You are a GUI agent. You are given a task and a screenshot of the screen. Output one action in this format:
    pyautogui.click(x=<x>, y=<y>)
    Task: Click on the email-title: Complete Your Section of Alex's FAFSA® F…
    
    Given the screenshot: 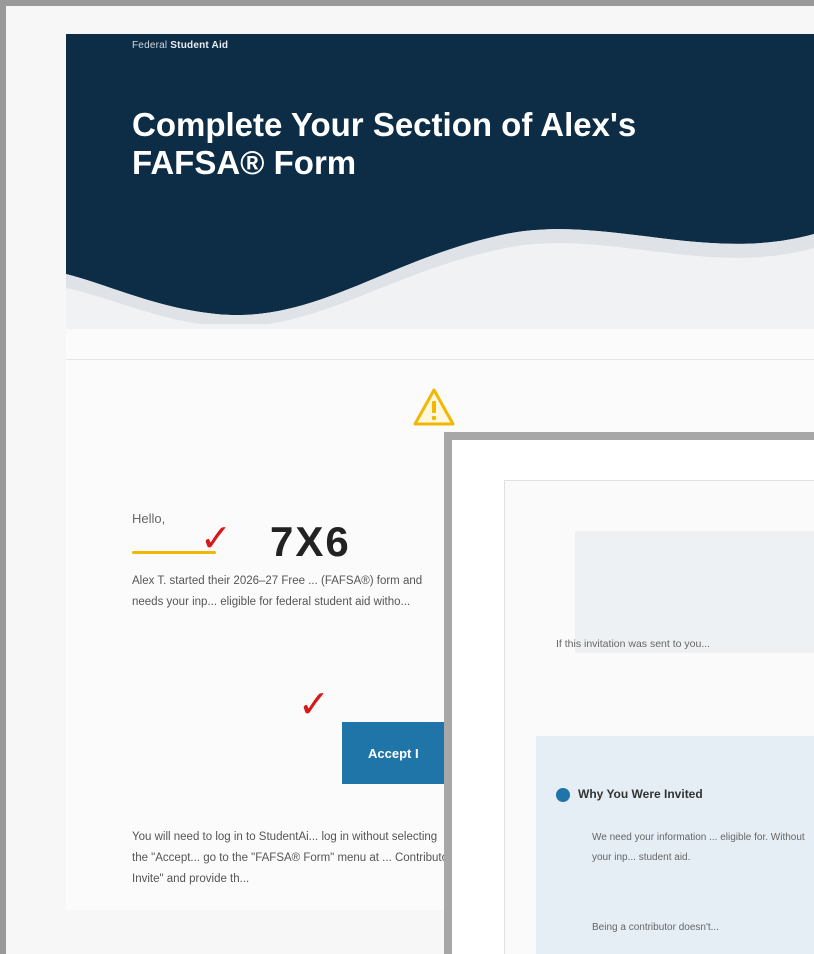 What is the action you would take?
    pyautogui.click(x=384, y=143)
    